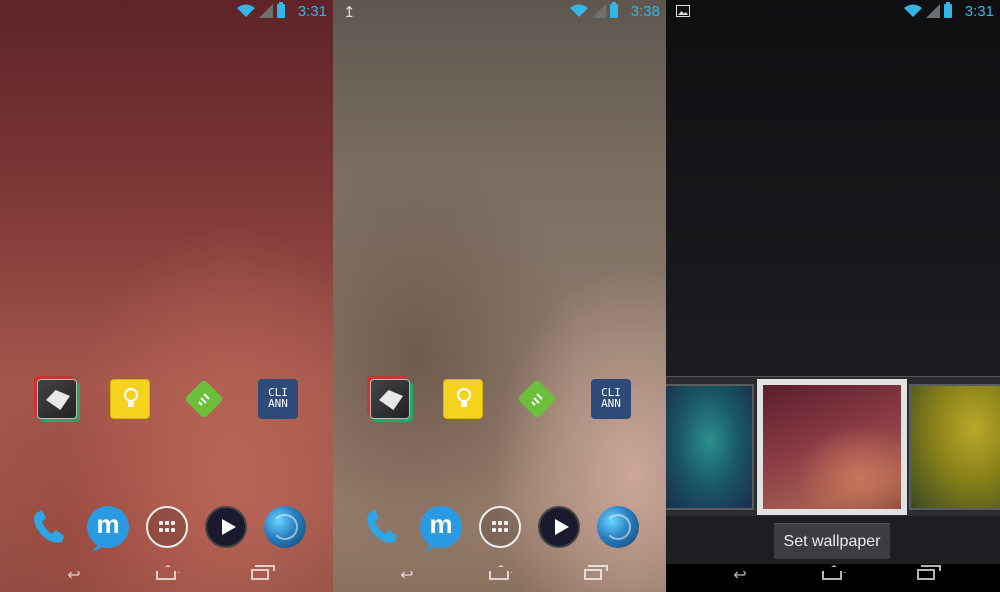 The height and width of the screenshot is (592, 1000). What do you see at coordinates (645, 11) in the screenshot?
I see `status-time: 3:38` at bounding box center [645, 11].